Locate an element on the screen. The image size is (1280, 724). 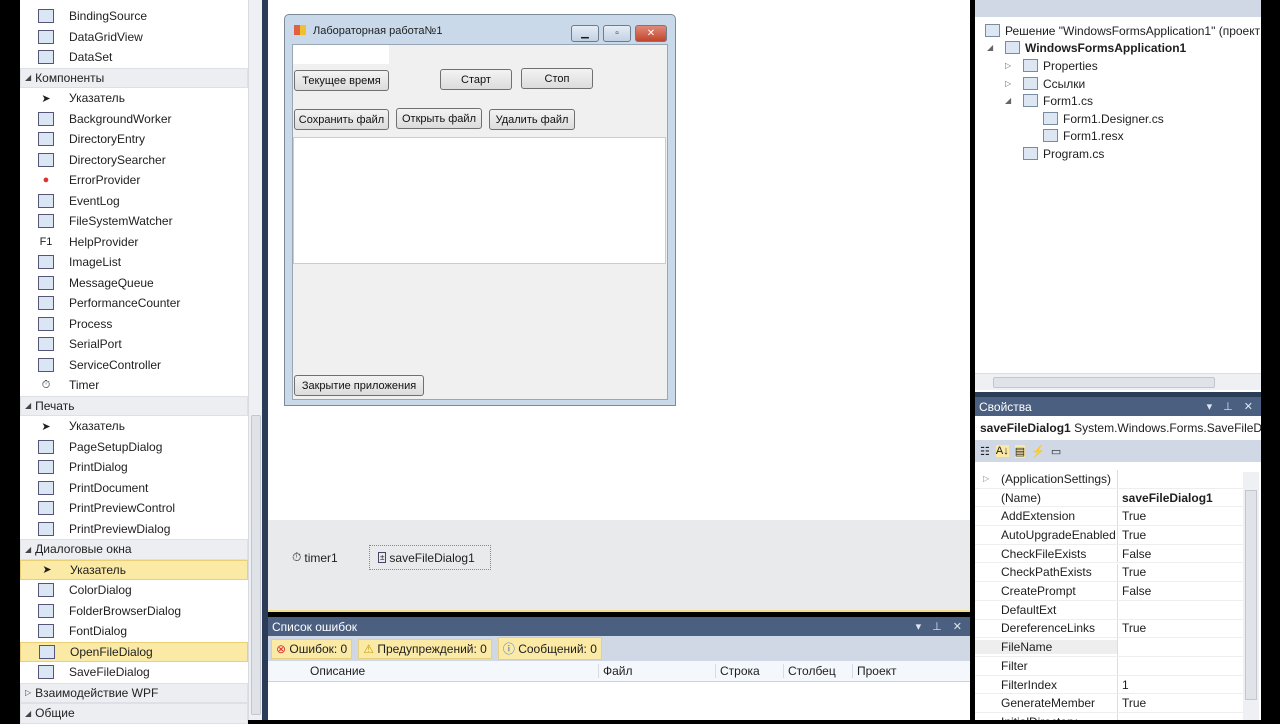
col-line: Строка is located at coordinates (749, 671).